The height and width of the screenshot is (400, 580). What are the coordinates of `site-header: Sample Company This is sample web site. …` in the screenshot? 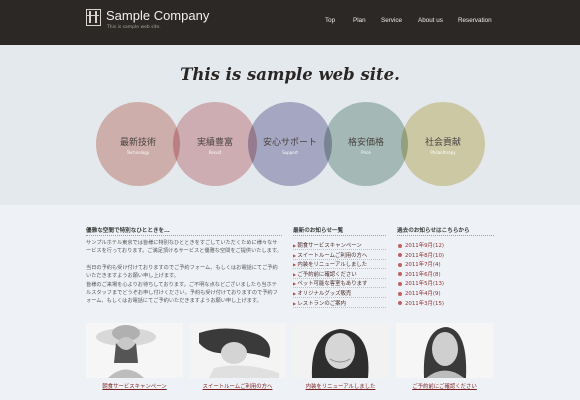 It's located at (290, 22).